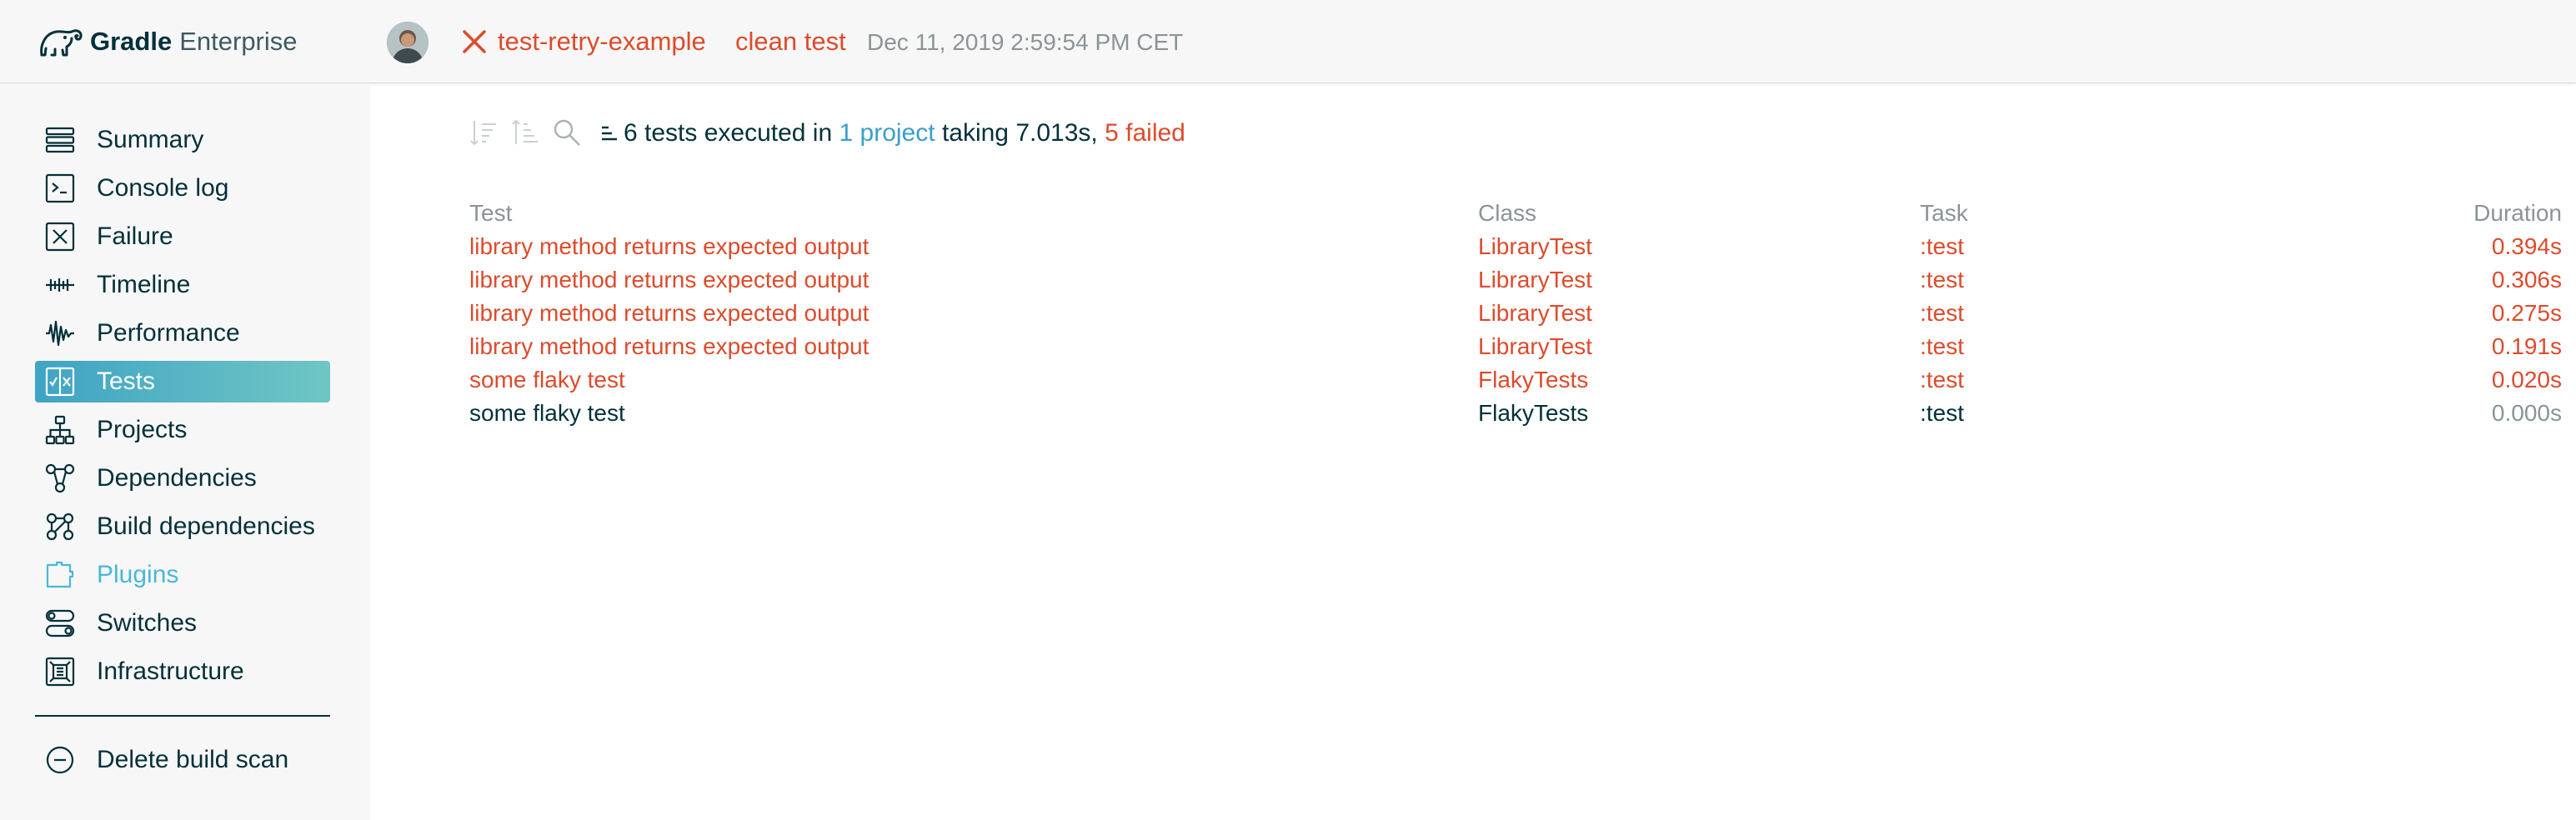  I want to click on sidebar-item-summary: Summary, so click(182, 140).